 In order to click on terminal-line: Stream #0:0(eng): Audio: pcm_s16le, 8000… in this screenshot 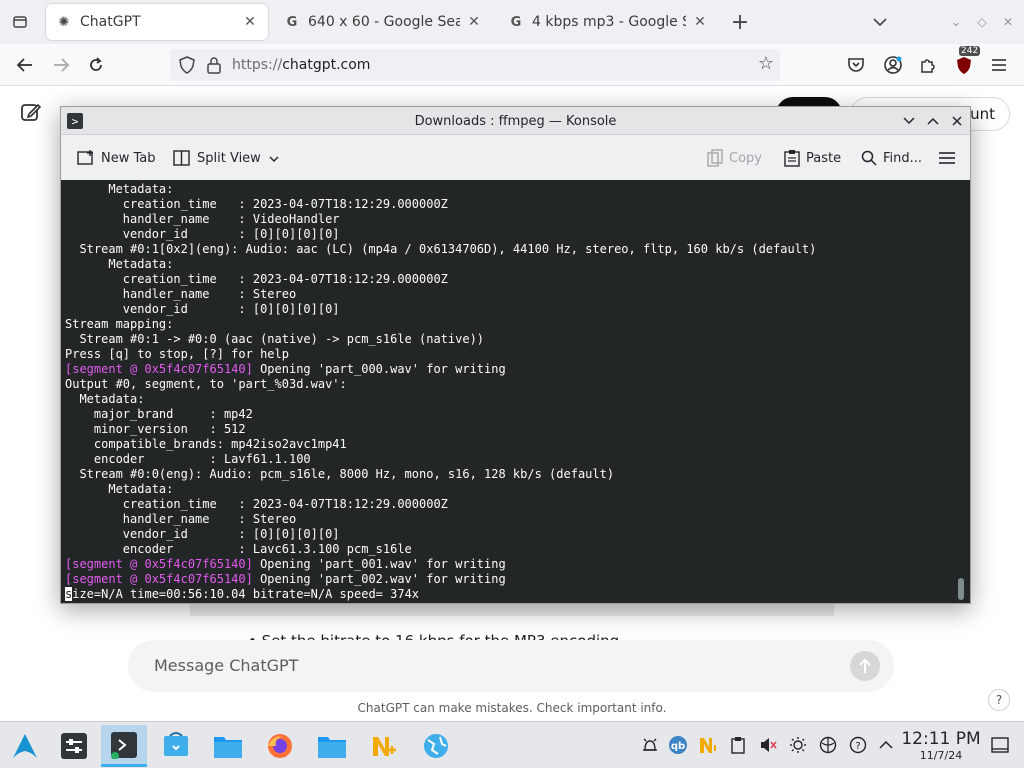, I will do `click(440, 474)`.